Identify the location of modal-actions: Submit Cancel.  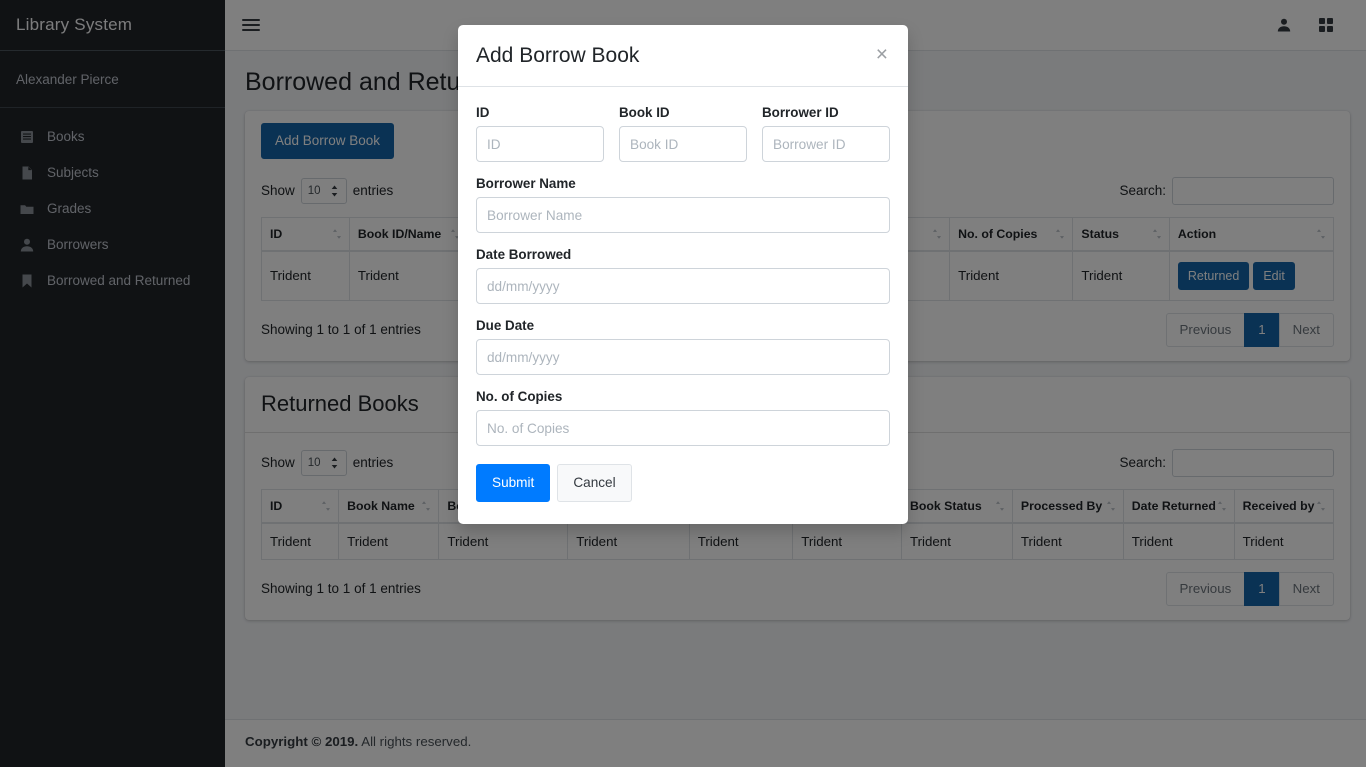
(683, 483).